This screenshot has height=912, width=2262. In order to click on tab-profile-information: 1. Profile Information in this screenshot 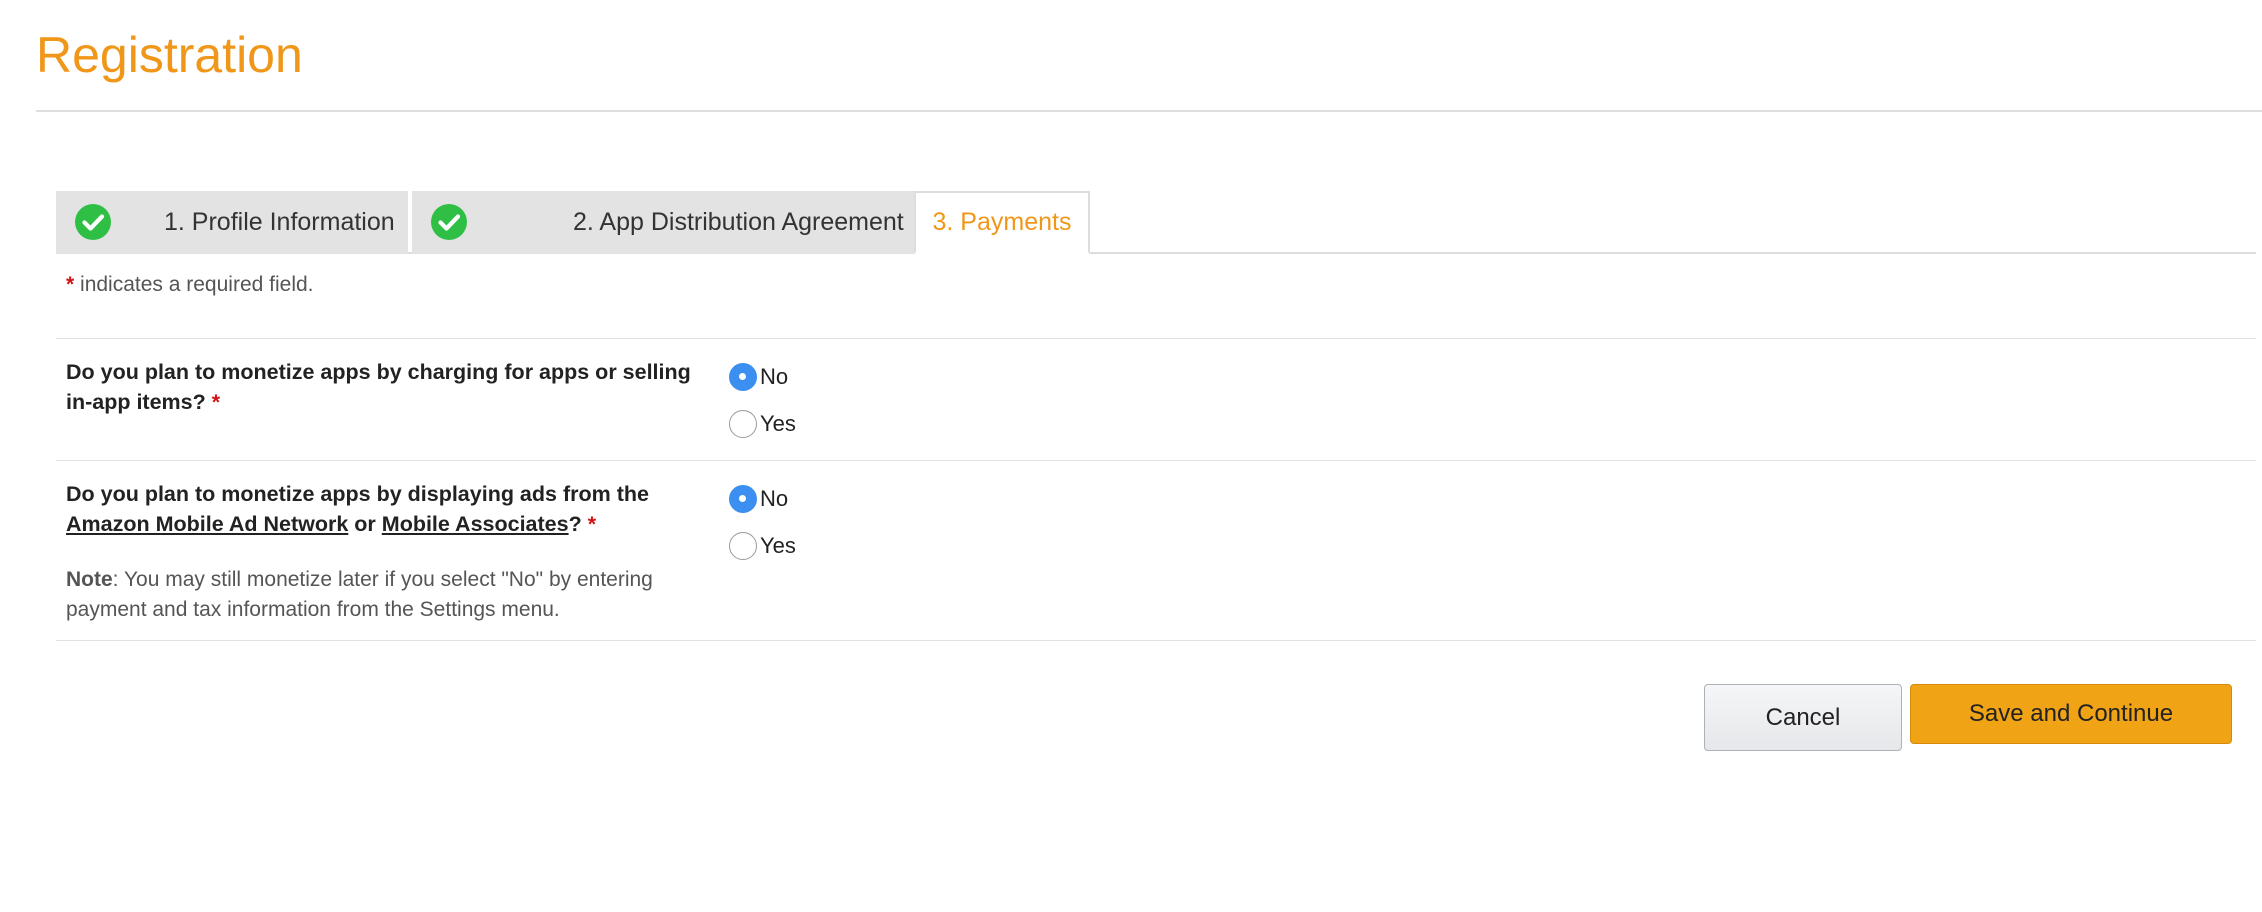, I will do `click(232, 222)`.